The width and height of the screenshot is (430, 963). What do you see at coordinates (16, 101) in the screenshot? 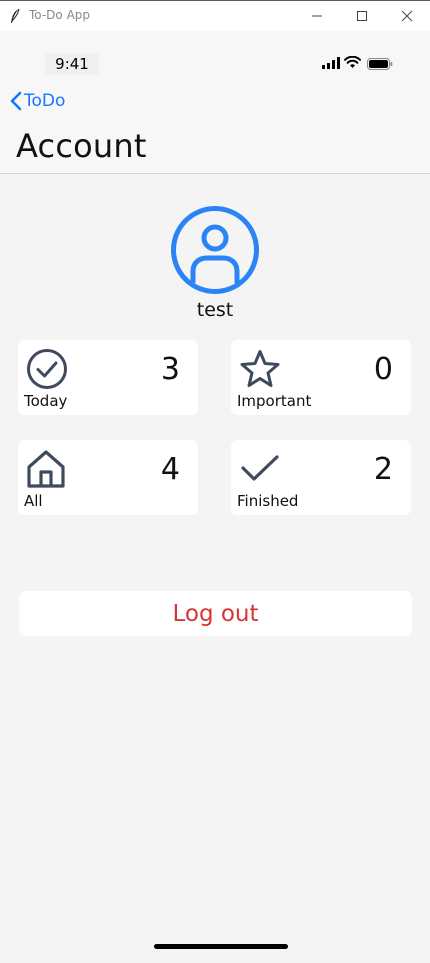
I see `chevron-left-icon` at bounding box center [16, 101].